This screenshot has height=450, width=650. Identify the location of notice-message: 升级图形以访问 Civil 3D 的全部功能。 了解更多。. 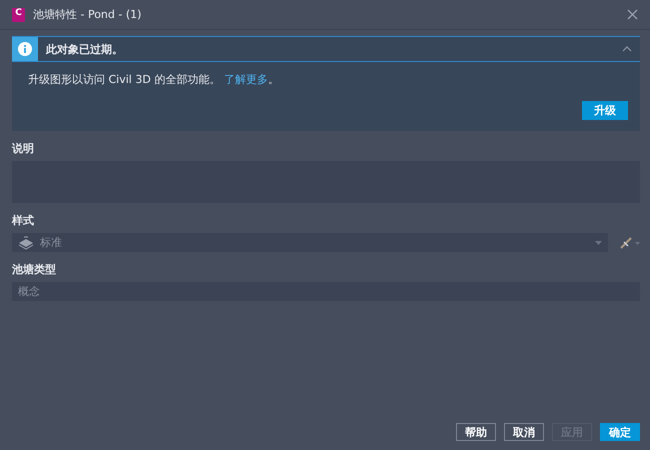
(154, 79).